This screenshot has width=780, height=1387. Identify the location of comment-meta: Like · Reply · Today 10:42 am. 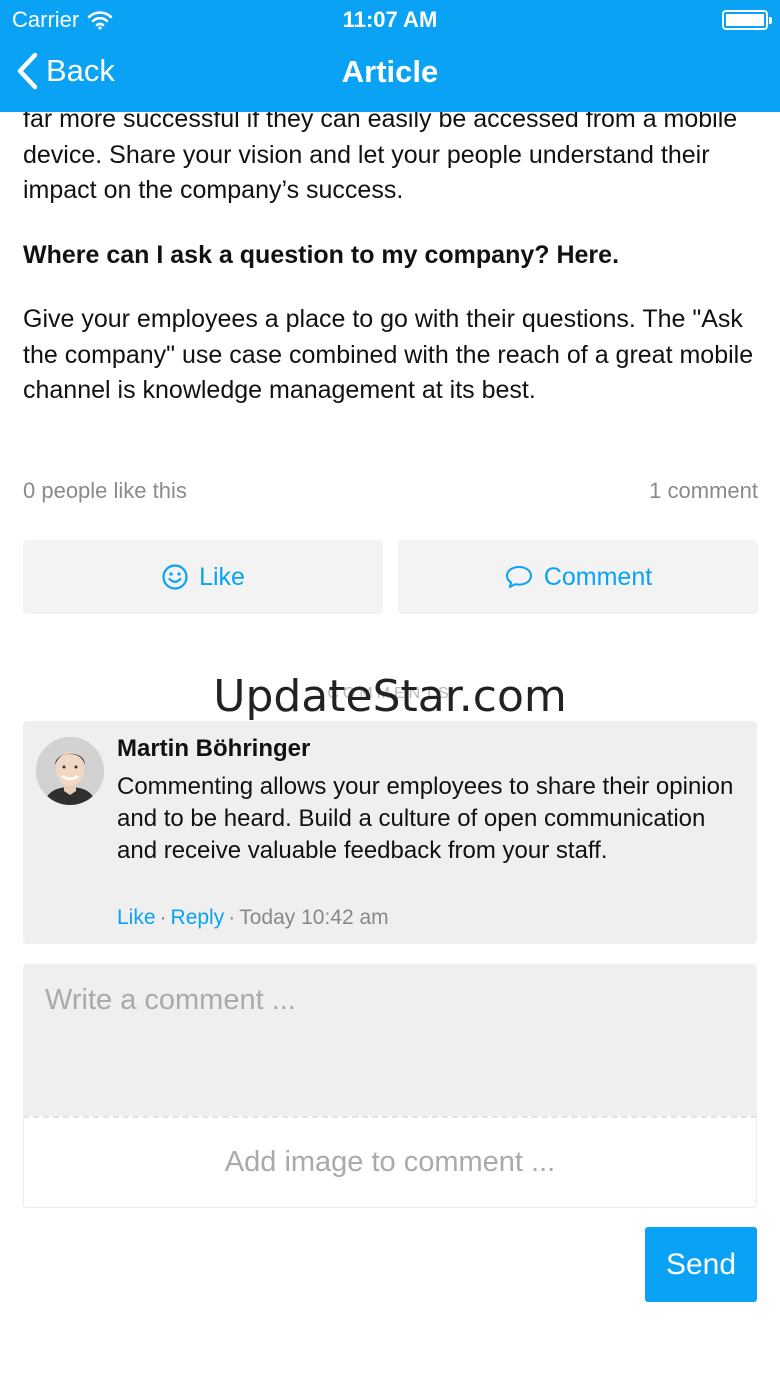
(253, 918).